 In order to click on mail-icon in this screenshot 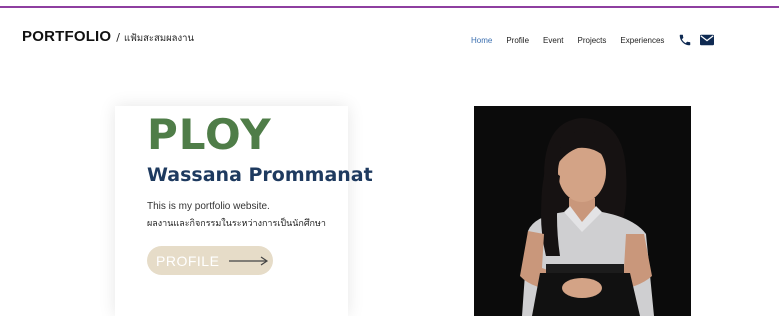, I will do `click(707, 40)`.